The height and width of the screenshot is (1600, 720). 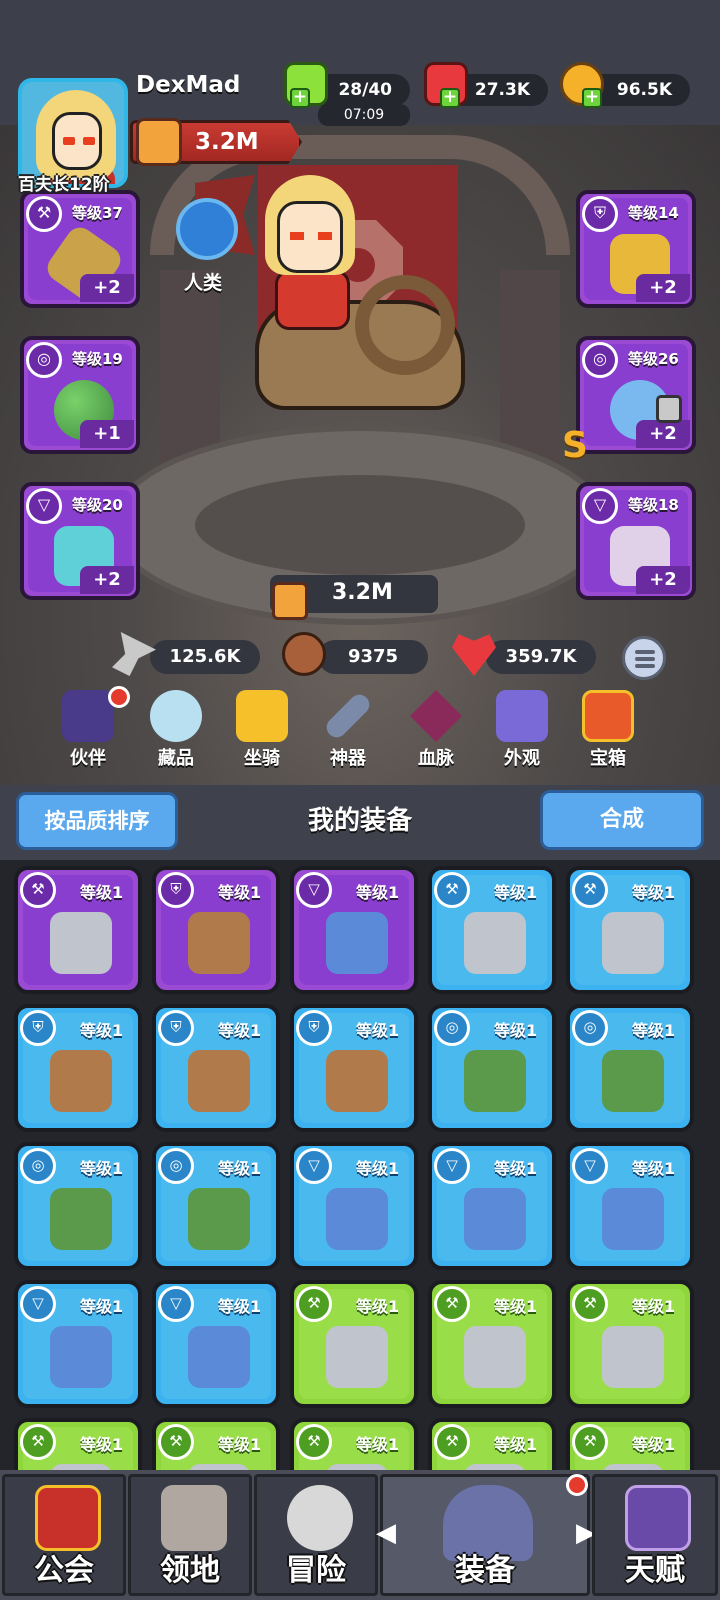 I want to click on feature-artifact: 神器, so click(x=348, y=730).